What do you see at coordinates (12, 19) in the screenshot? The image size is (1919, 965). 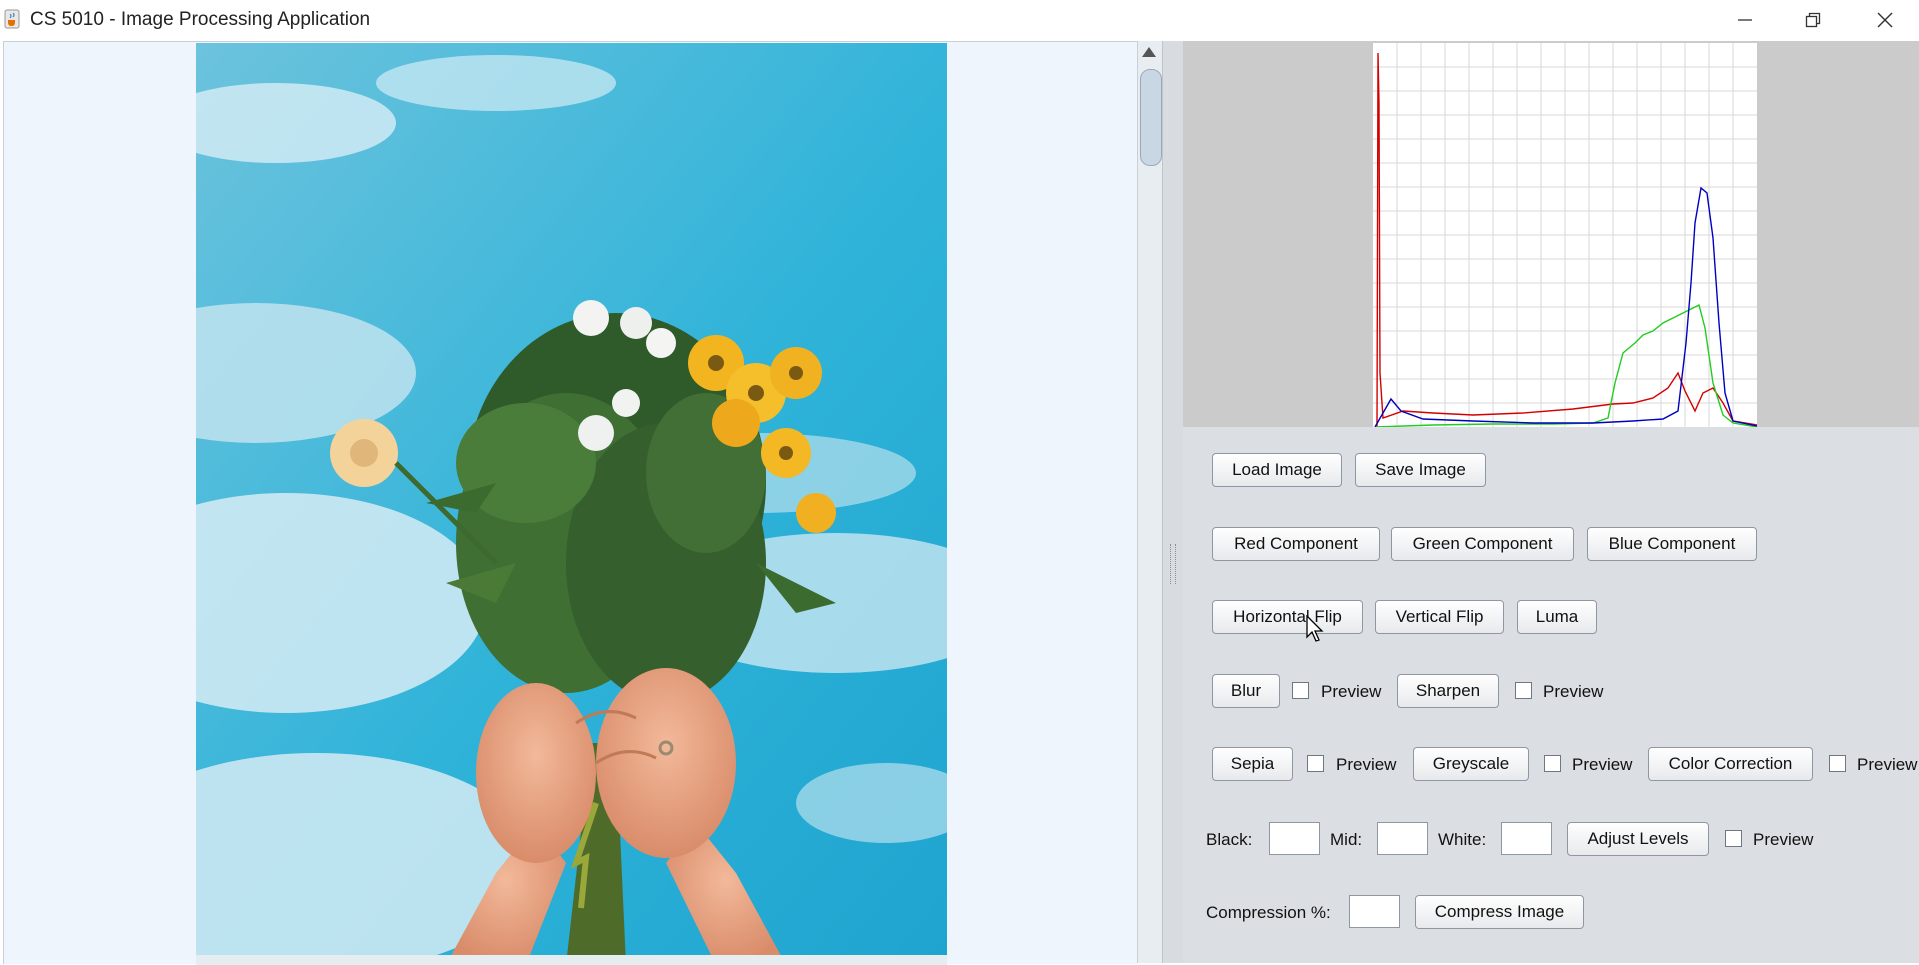 I see `java-cup-icon` at bounding box center [12, 19].